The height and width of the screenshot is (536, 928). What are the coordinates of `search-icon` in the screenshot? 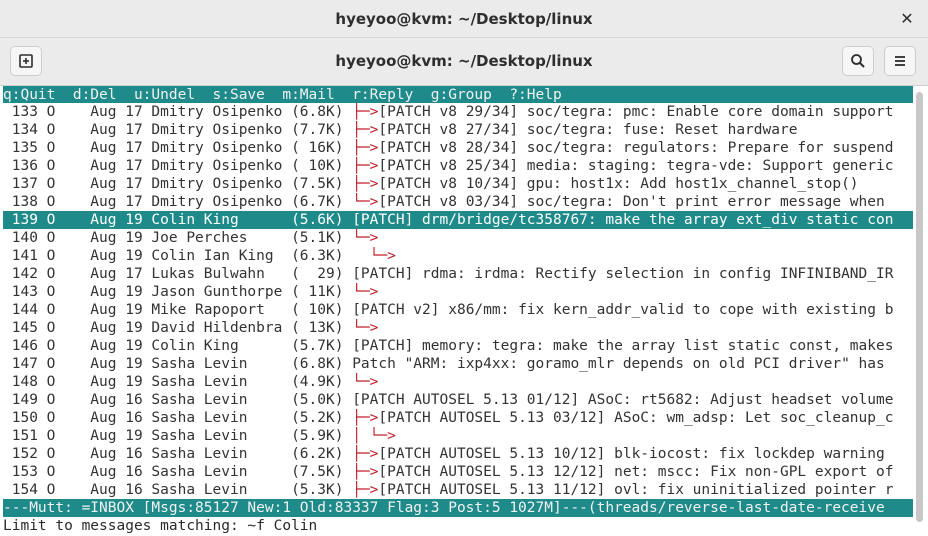 It's located at (858, 61).